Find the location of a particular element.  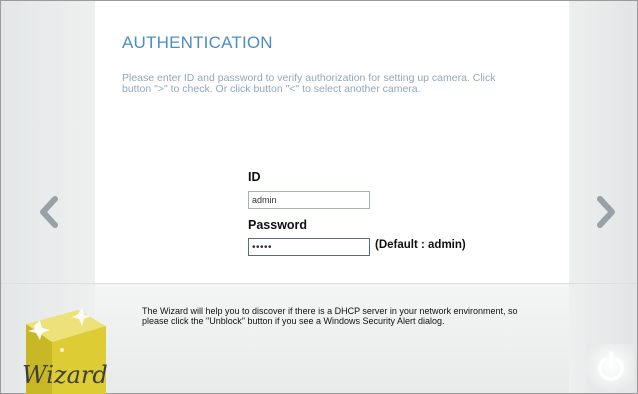

power-icon is located at coordinates (611, 366).